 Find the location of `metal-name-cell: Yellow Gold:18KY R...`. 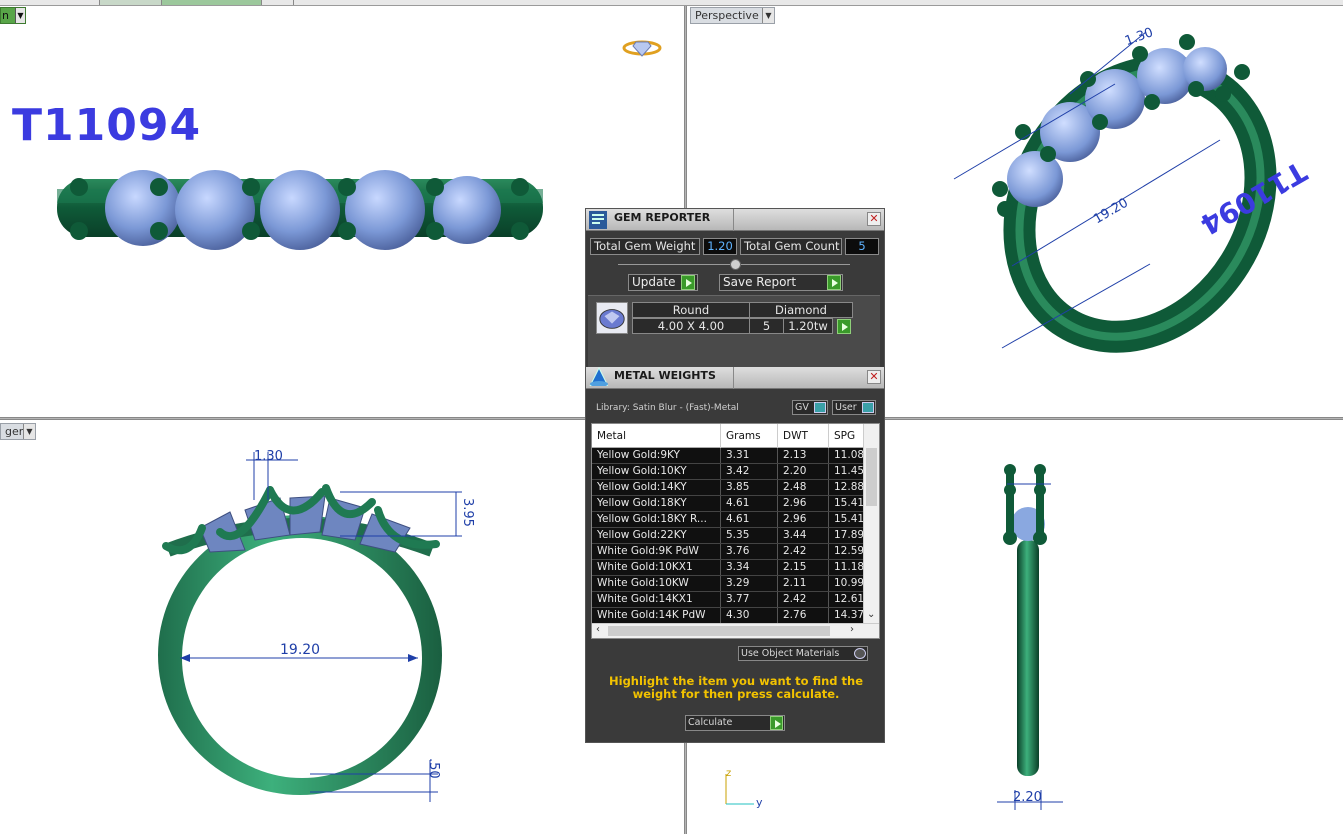

metal-name-cell: Yellow Gold:18KY R... is located at coordinates (656, 519).